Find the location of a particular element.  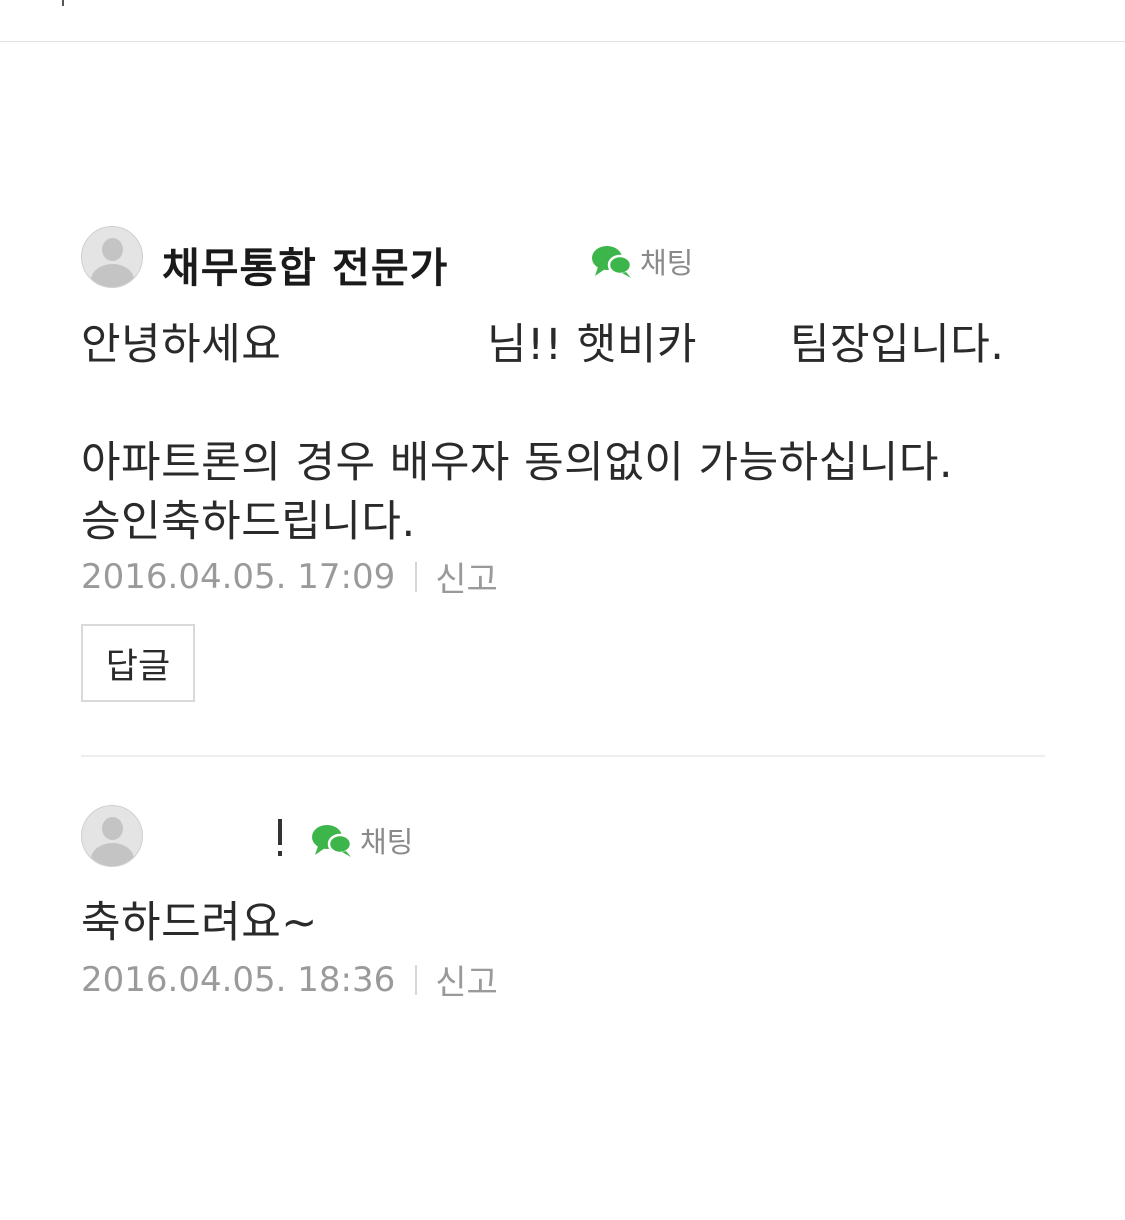

comment-body-line: 승인축하드립니다. is located at coordinates (248, 522).